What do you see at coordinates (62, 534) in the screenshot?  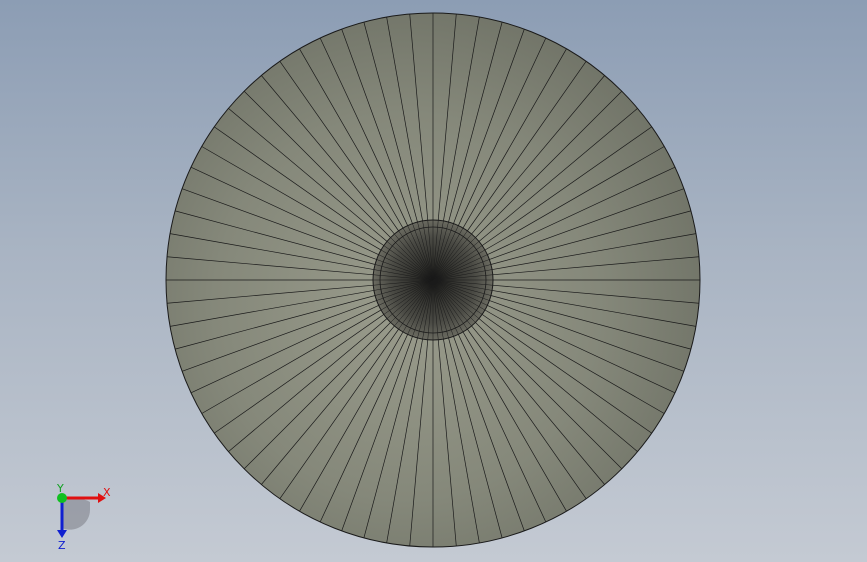 I see `z-axis-arrowhead` at bounding box center [62, 534].